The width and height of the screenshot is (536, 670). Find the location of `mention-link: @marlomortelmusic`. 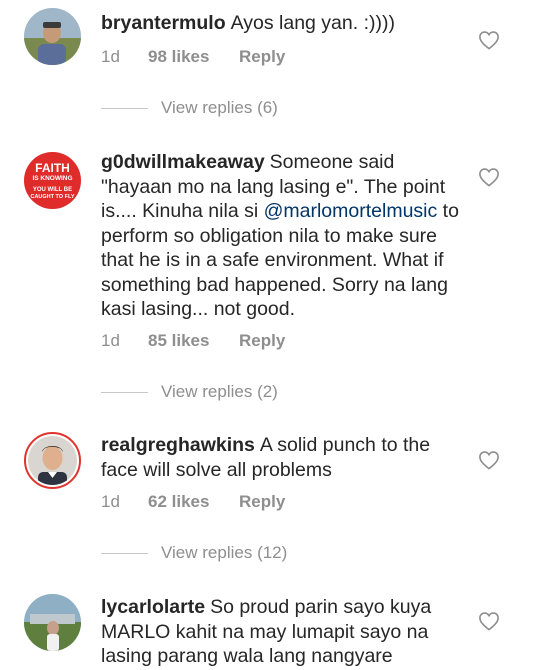

mention-link: @marlomortelmusic is located at coordinates (351, 211).